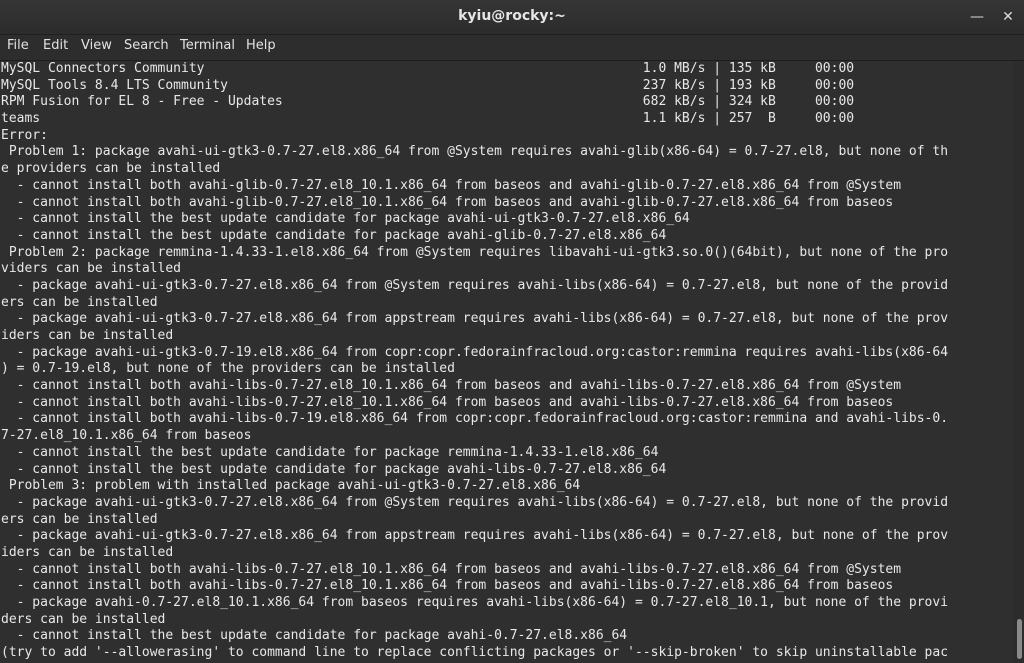  What do you see at coordinates (111, 169) in the screenshot?
I see `terminal-line: e providers can be installed` at bounding box center [111, 169].